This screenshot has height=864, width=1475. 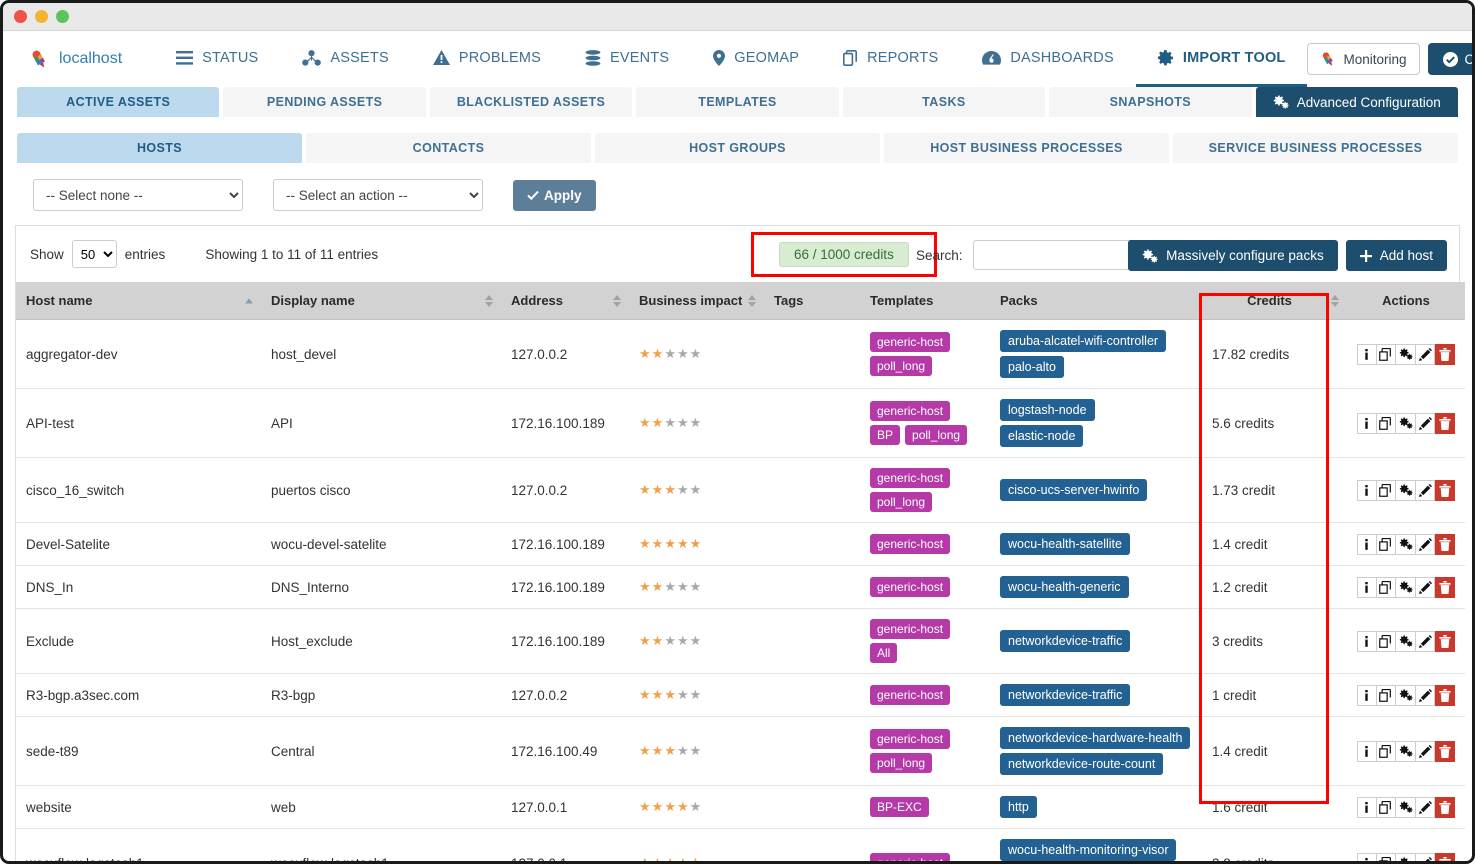 What do you see at coordinates (1074, 490) in the screenshot?
I see `pack-badge: cisco-ucs-server-hwinfo` at bounding box center [1074, 490].